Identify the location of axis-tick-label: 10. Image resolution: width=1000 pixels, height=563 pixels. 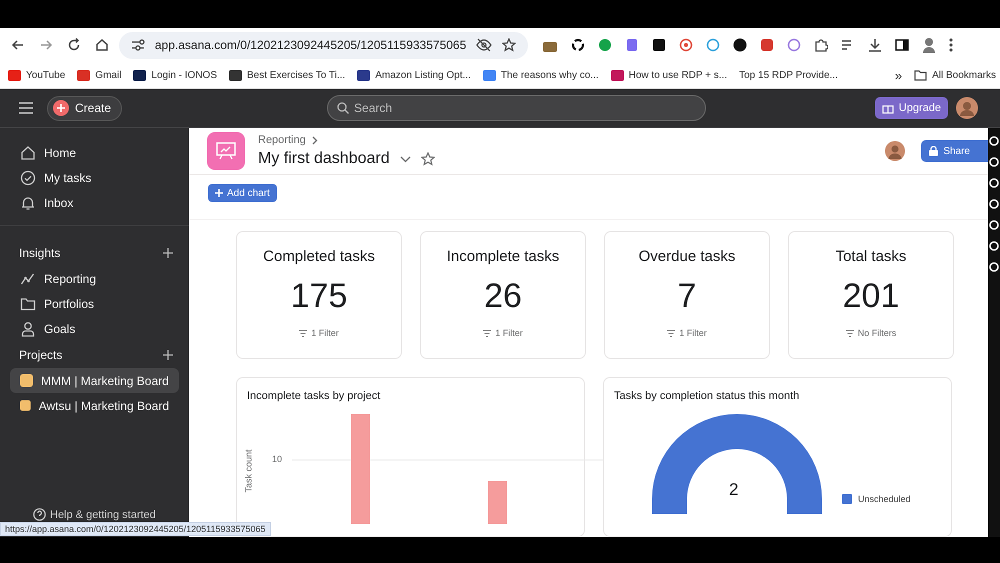
(277, 459).